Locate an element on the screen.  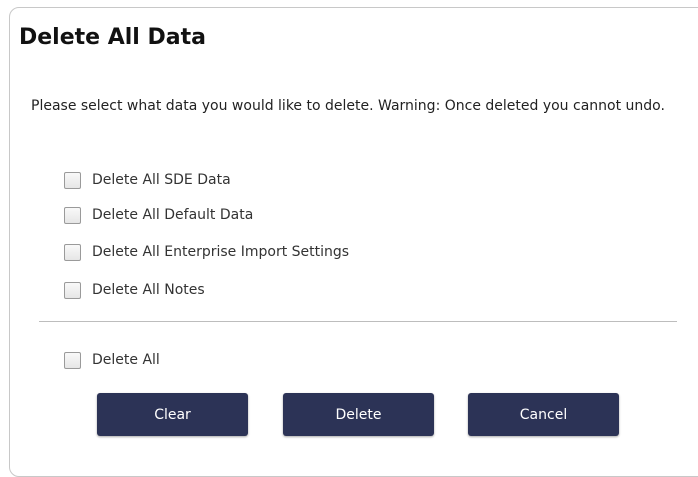
option-delete-default-data: Delete All Default Data is located at coordinates (158, 215).